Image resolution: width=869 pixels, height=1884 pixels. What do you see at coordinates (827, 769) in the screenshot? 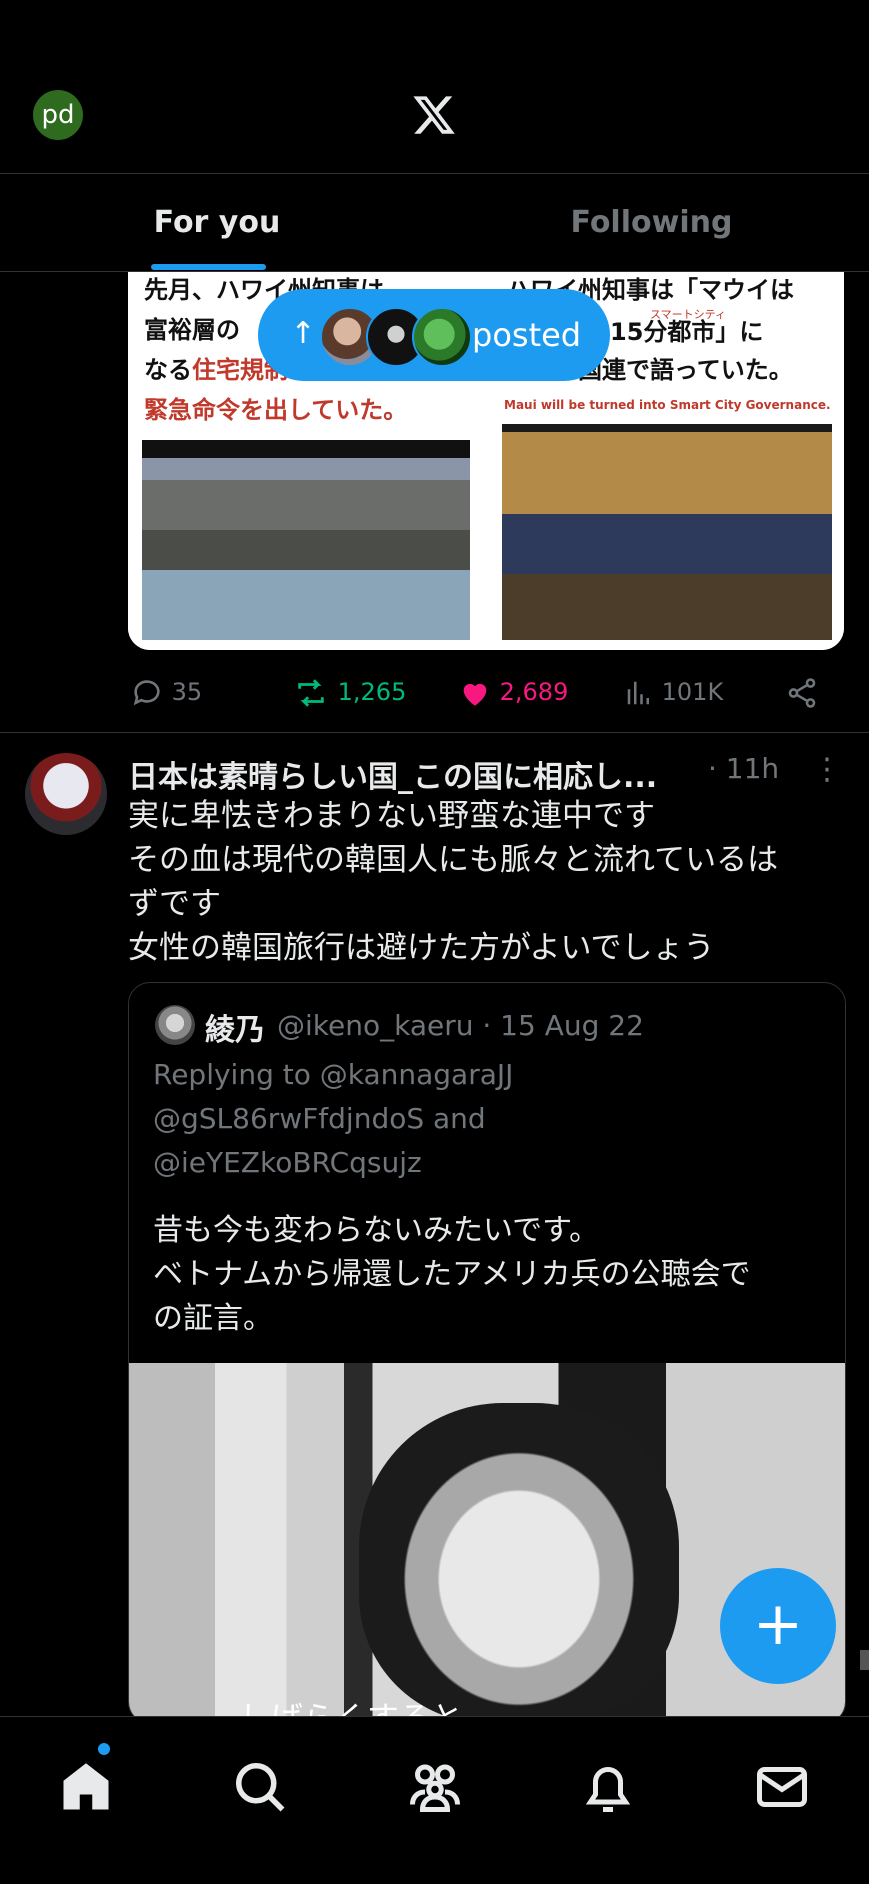
I see `more-options-icon: ⋮` at bounding box center [827, 769].